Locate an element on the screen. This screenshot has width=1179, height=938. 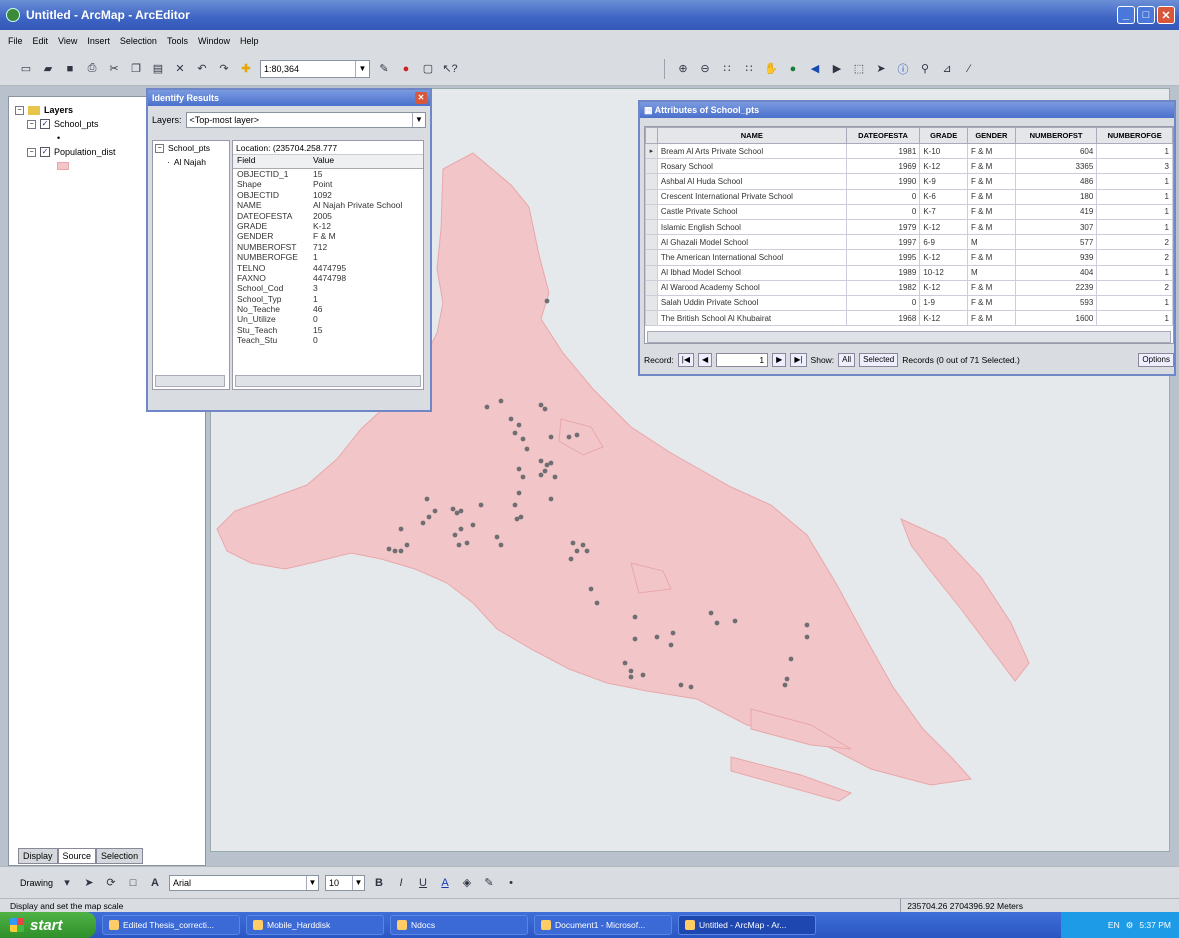
table-cell: Castle Private School is located at coordinates (751, 211).